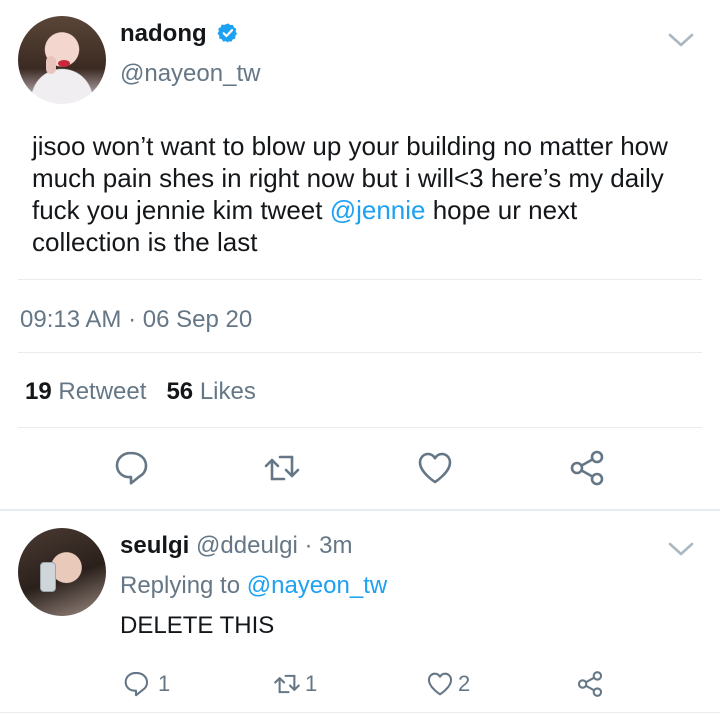  I want to click on replying-to-prefix: Replying to, so click(180, 585).